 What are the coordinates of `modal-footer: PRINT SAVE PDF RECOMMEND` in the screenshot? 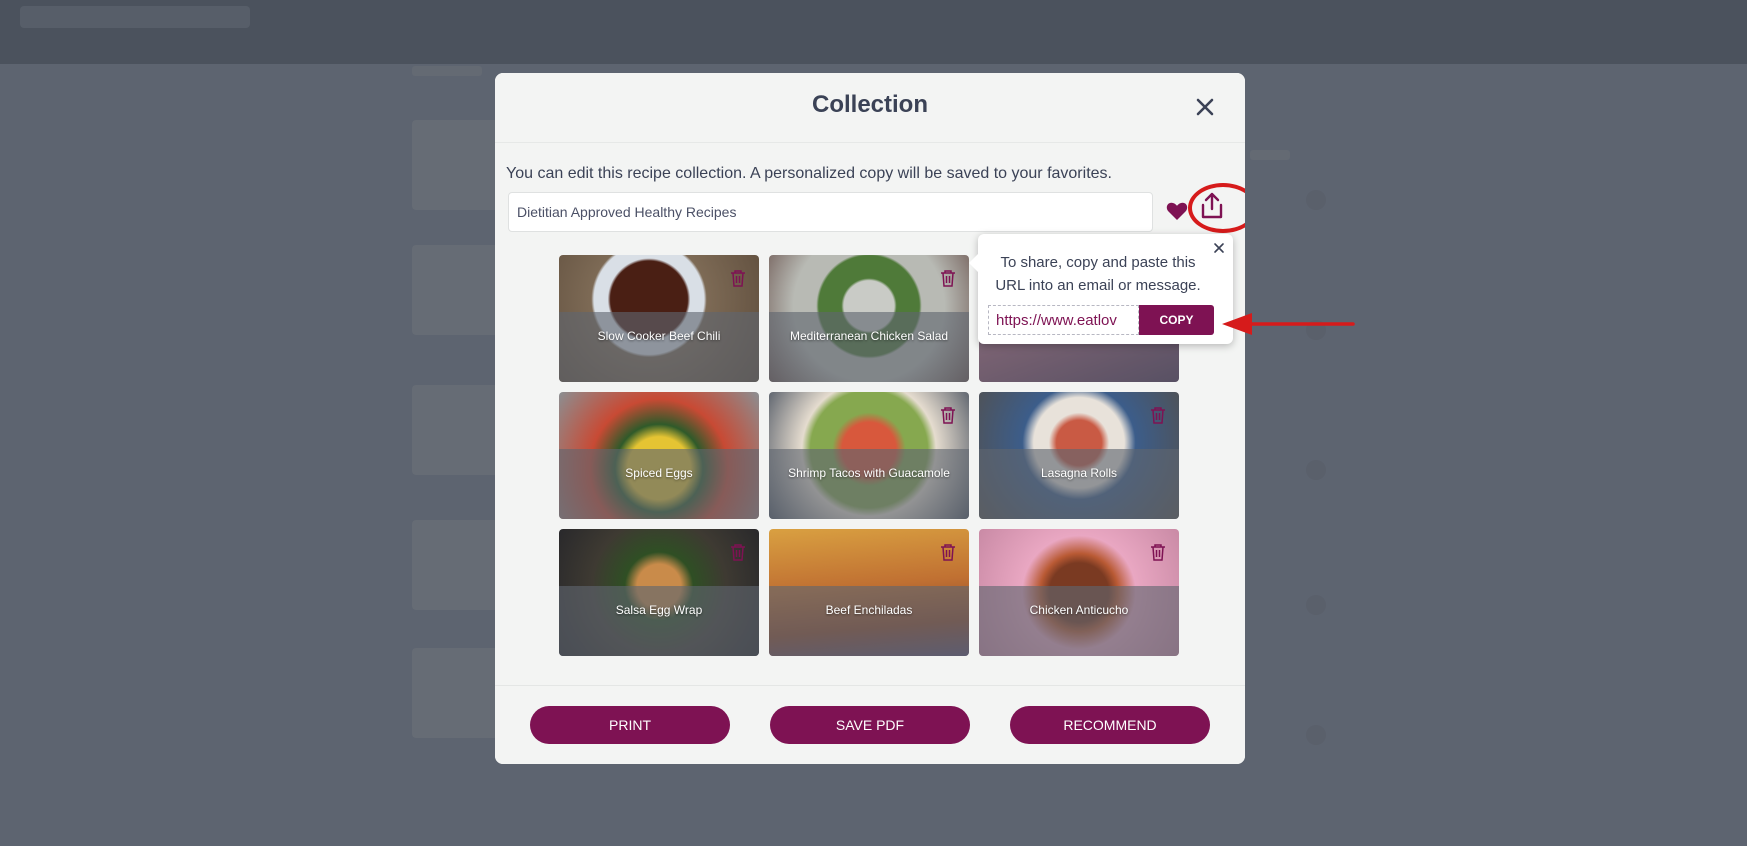 It's located at (870, 724).